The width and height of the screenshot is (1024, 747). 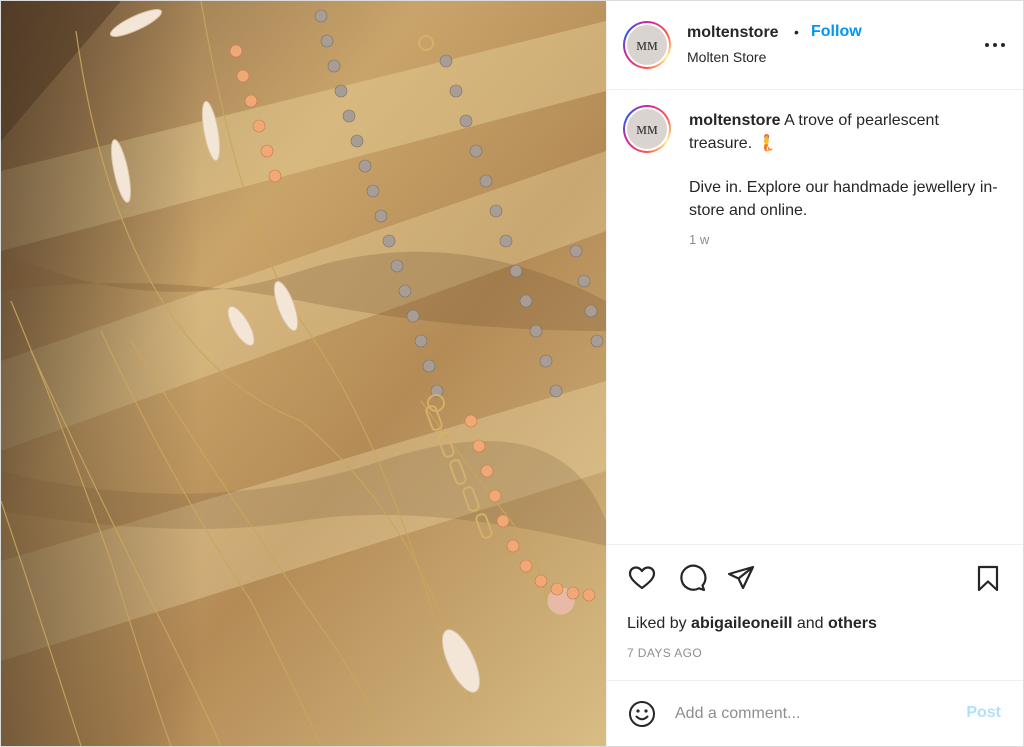 What do you see at coordinates (995, 45) in the screenshot?
I see `more-horizontal-icon` at bounding box center [995, 45].